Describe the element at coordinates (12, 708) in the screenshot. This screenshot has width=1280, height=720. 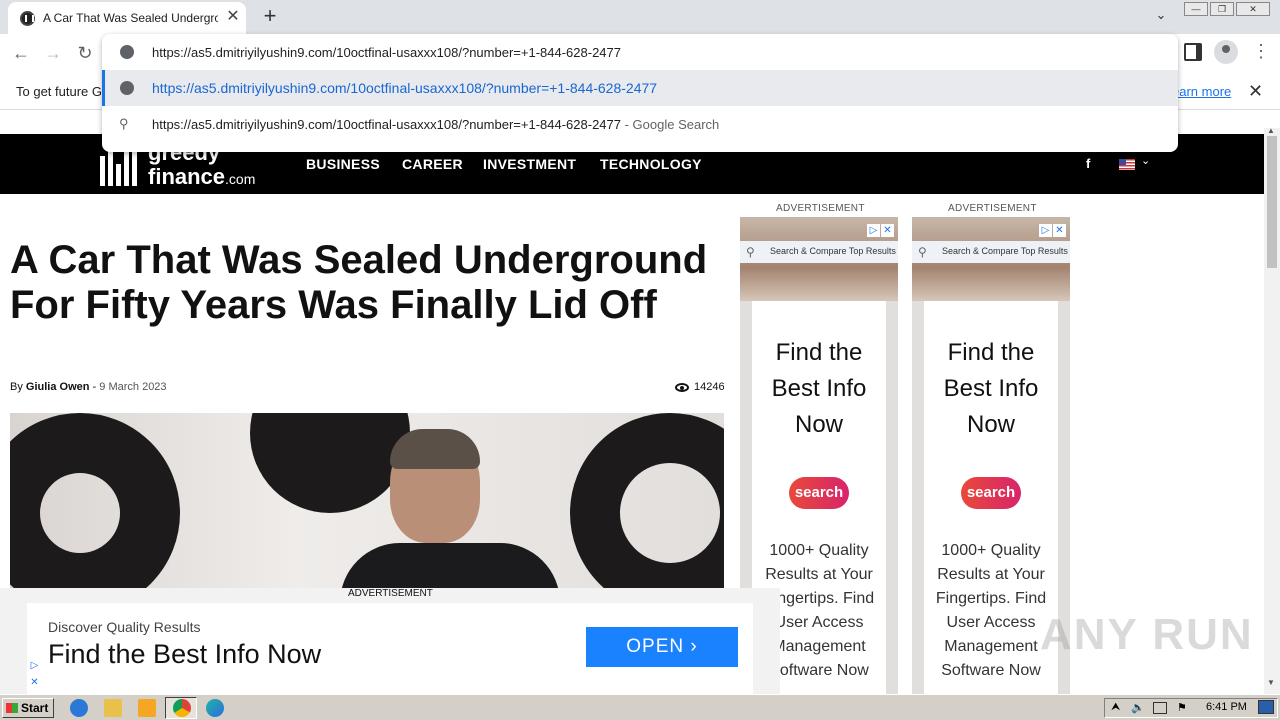
I see `windows-logo-icon` at that location.